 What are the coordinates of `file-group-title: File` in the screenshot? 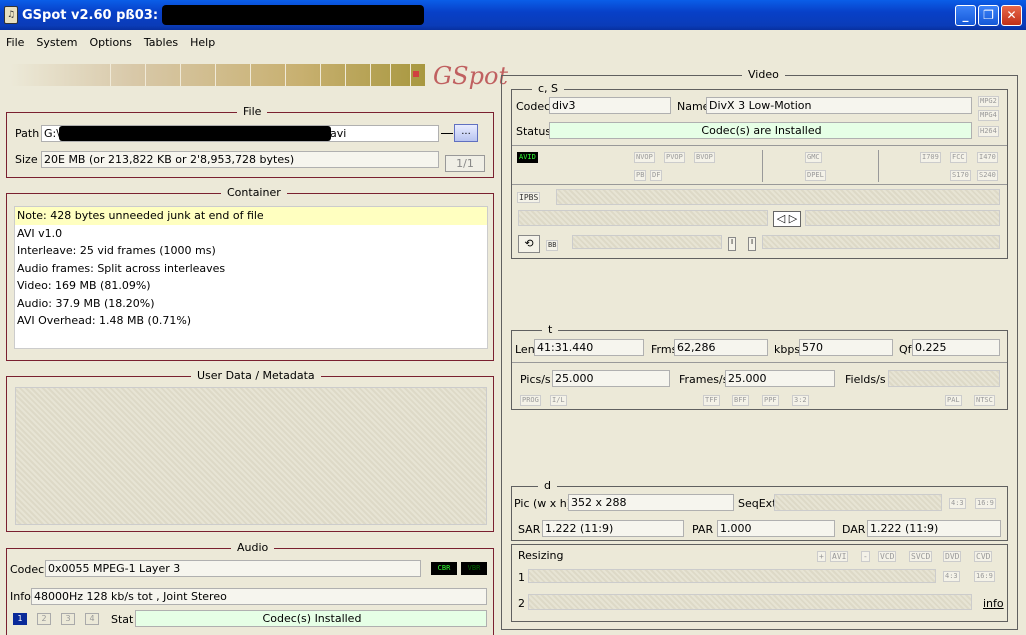 It's located at (252, 111).